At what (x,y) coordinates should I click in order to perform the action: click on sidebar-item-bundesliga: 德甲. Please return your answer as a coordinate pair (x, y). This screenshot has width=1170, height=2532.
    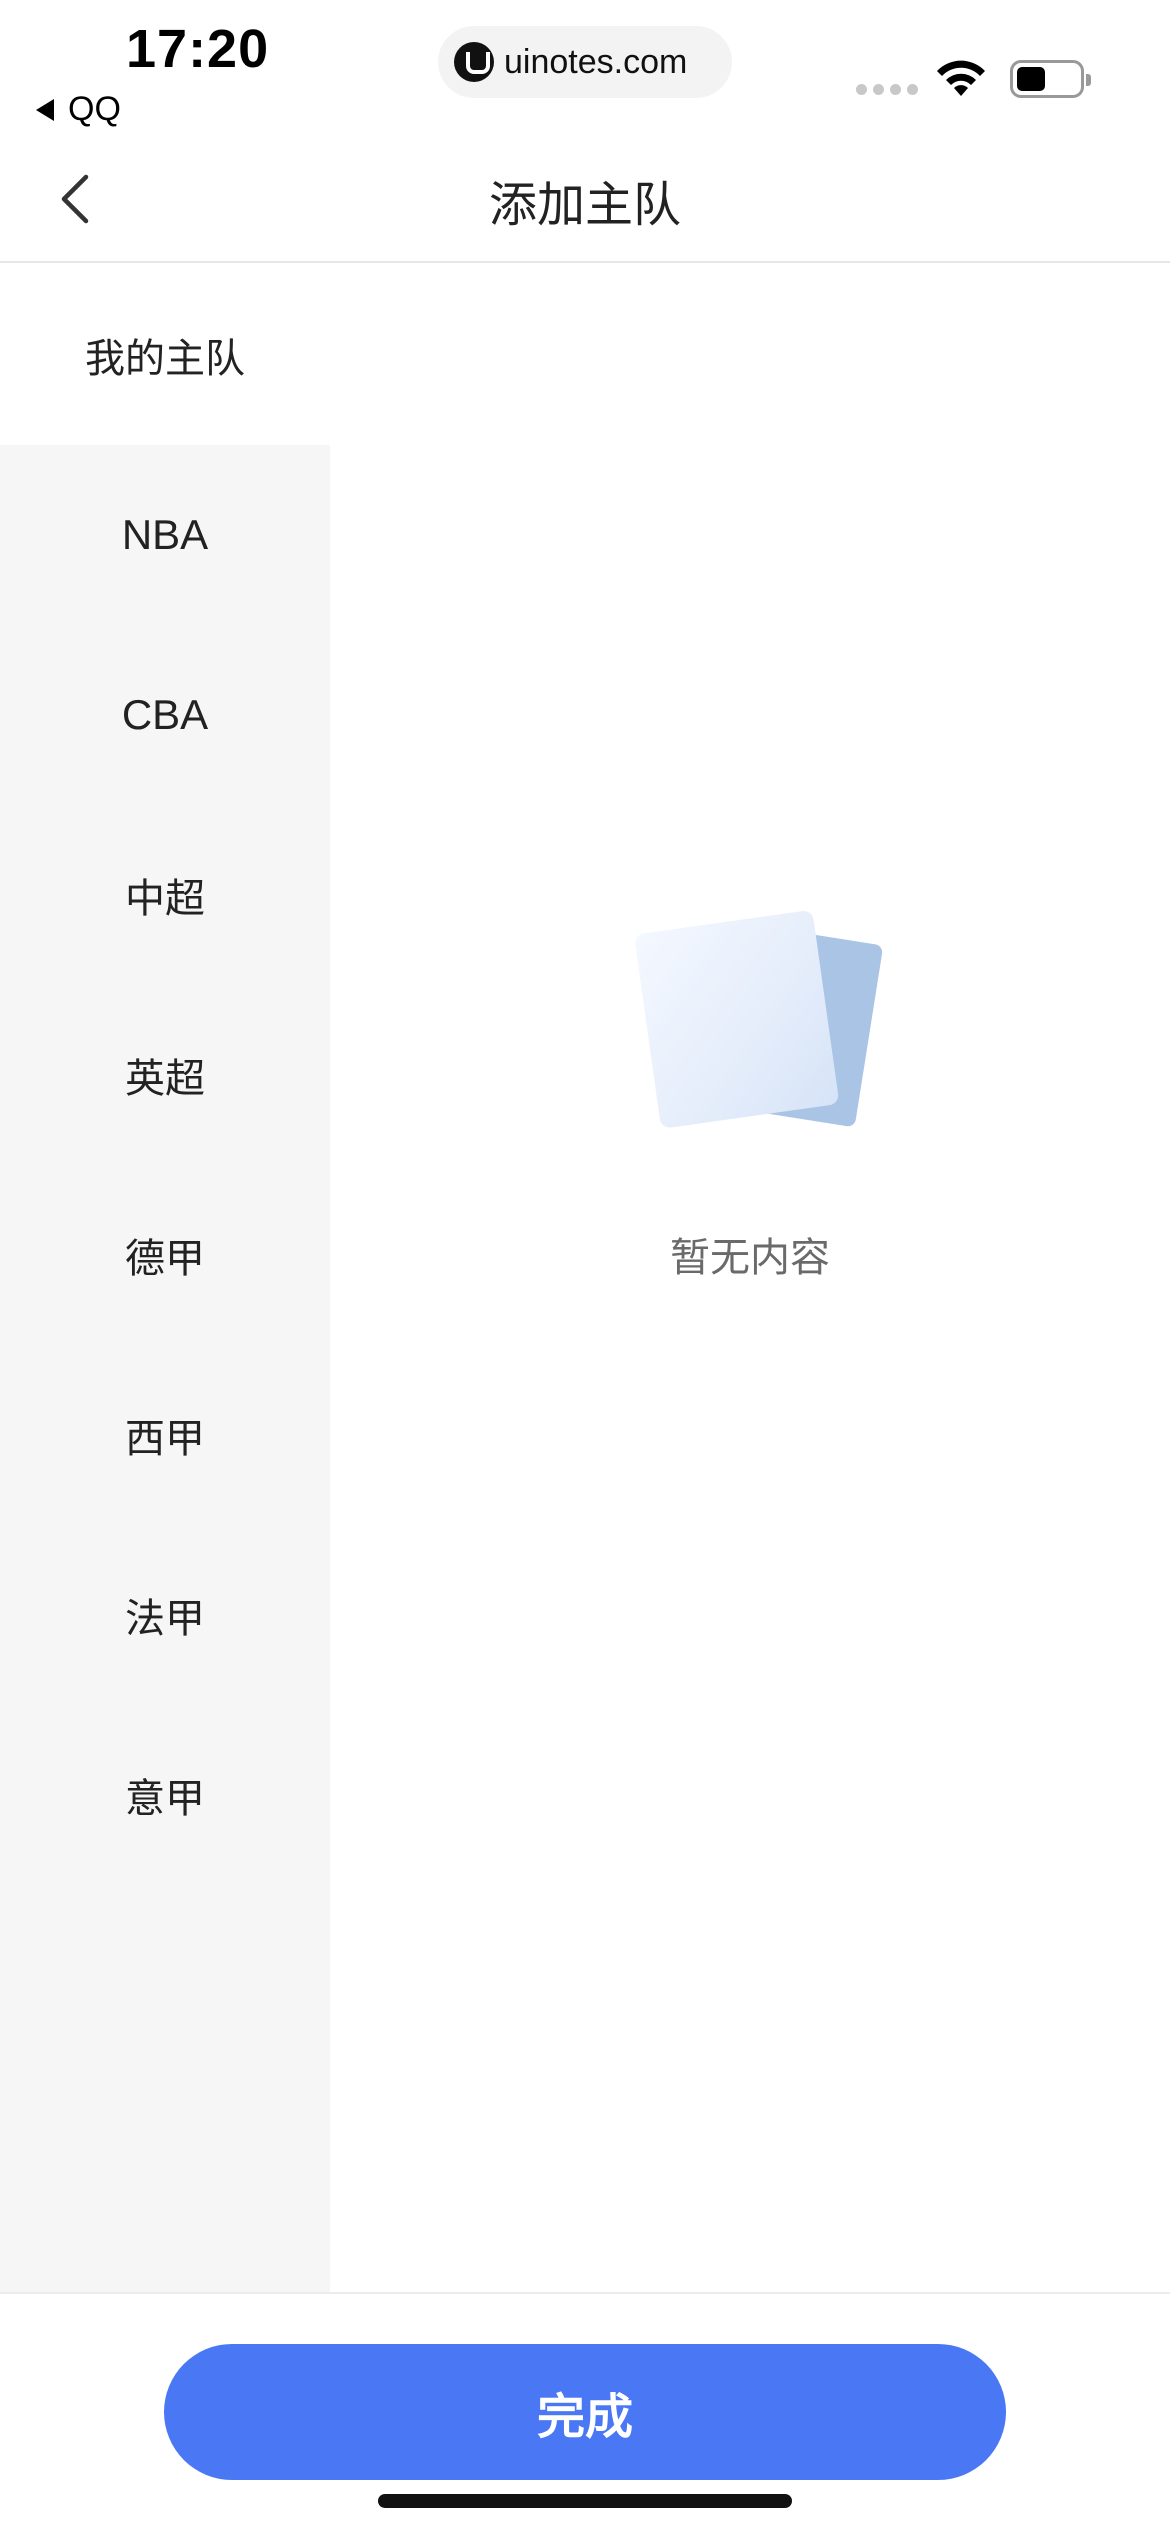
    Looking at the image, I should click on (165, 1255).